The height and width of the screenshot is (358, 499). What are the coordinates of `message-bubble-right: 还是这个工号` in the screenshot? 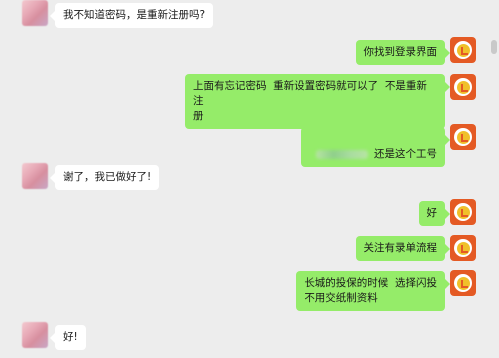 It's located at (375, 147).